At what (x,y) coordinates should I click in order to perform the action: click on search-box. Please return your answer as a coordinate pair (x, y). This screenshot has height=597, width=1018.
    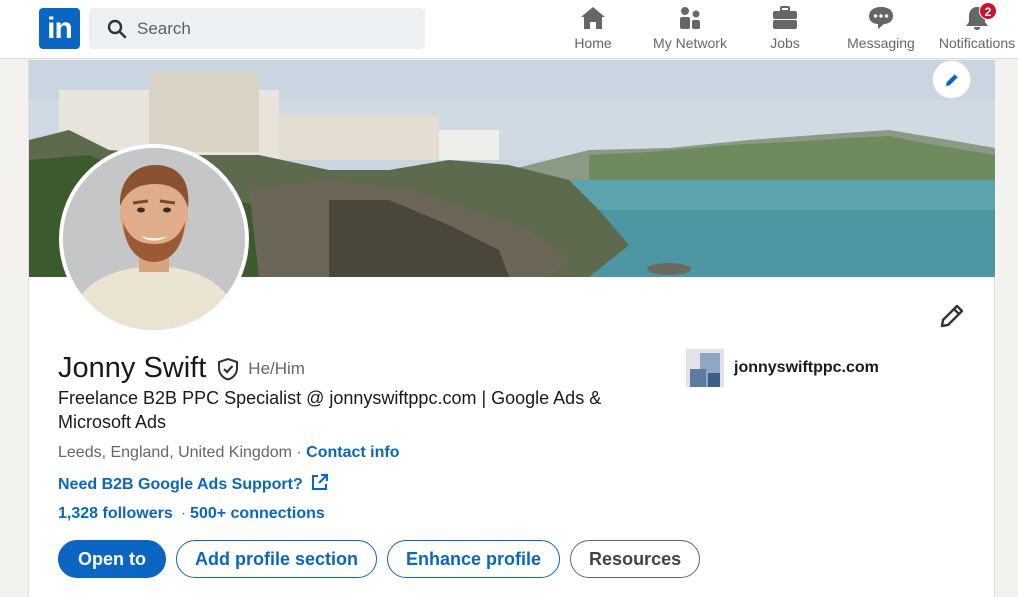
    Looking at the image, I should click on (257, 28).